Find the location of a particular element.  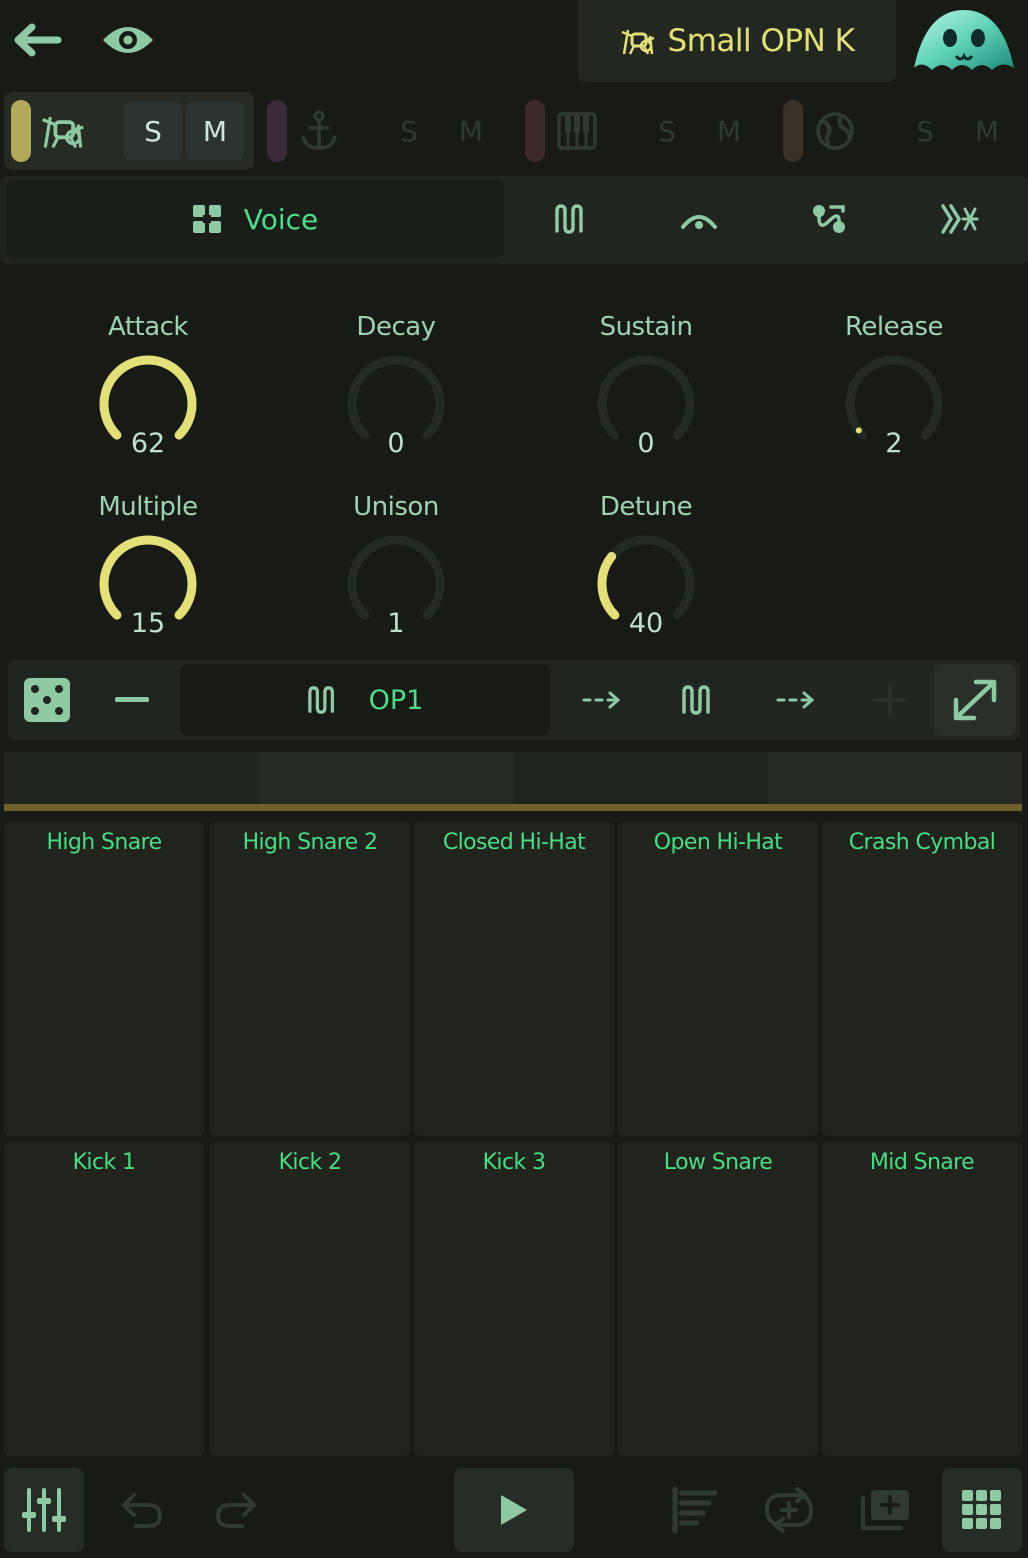

detune-knob: Detune 40 is located at coordinates (646, 567).